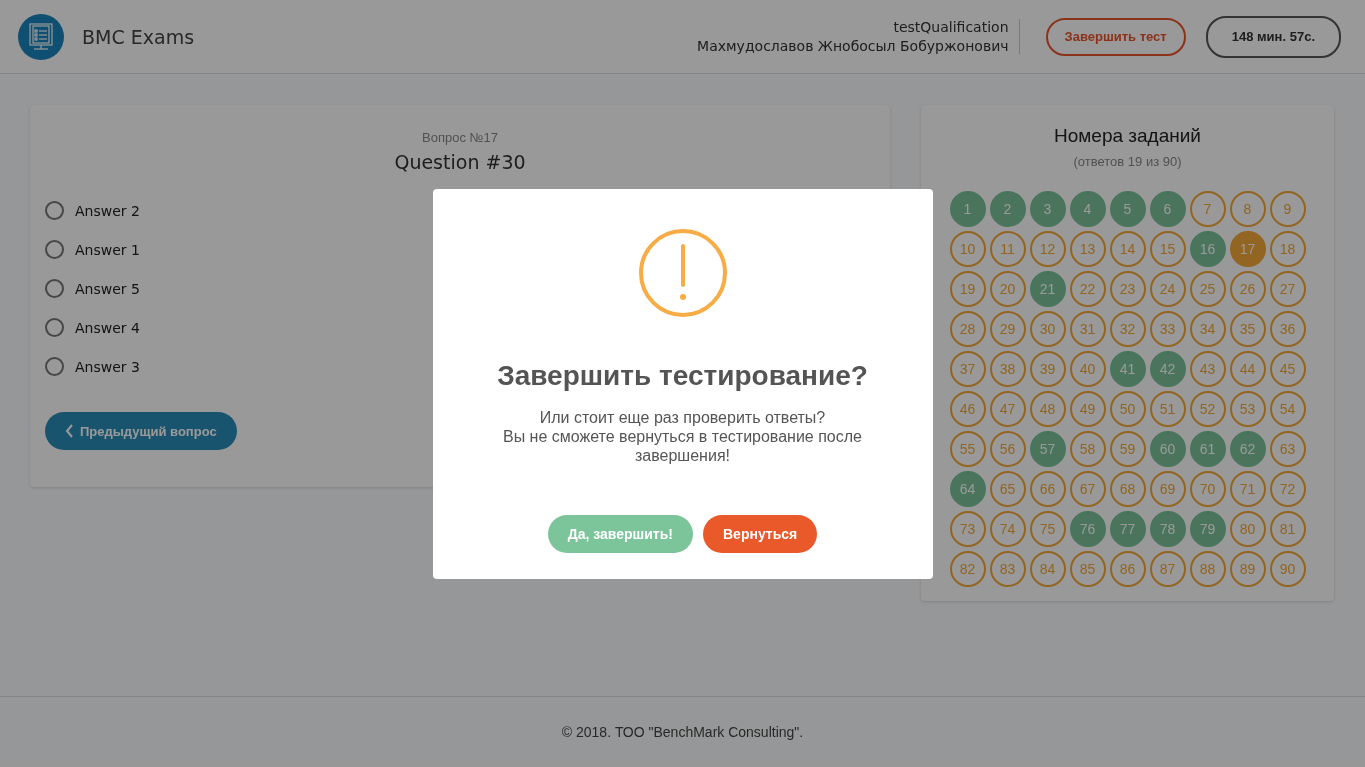 This screenshot has width=1365, height=767. I want to click on question-number-button: 60, so click(1167, 449).